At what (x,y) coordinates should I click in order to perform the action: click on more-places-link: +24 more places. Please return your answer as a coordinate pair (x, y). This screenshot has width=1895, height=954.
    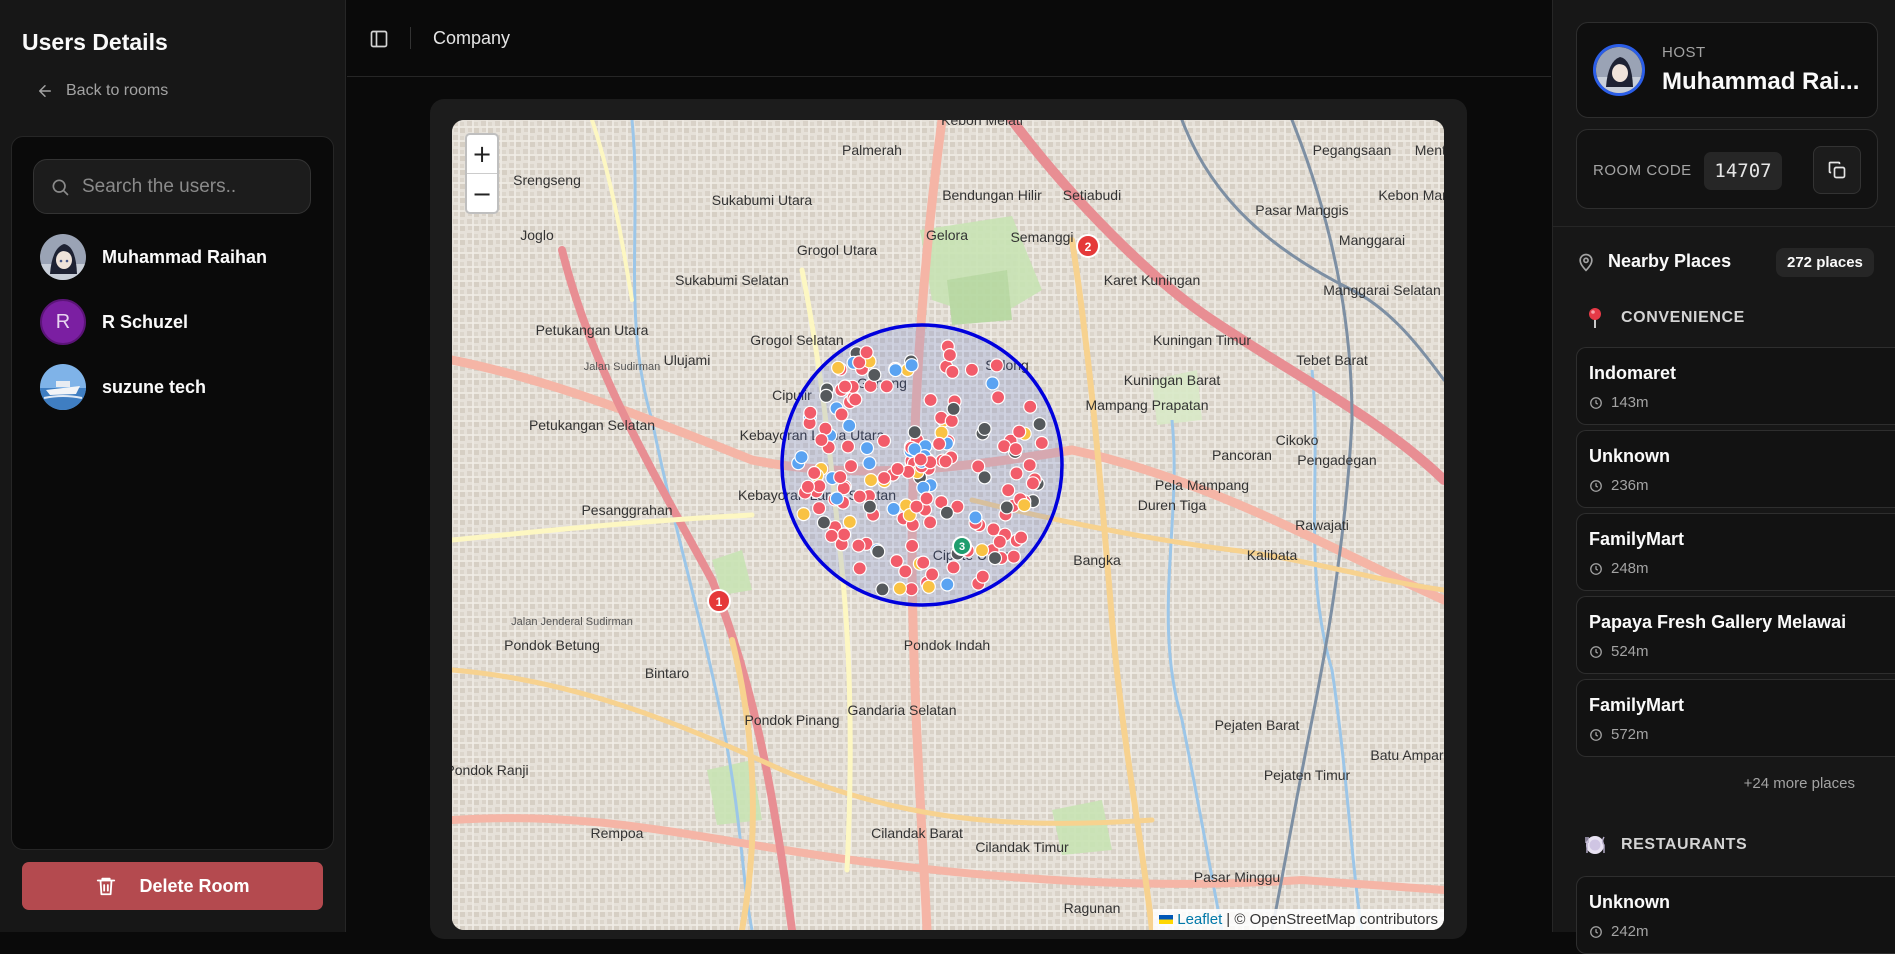
    Looking at the image, I should click on (1799, 783).